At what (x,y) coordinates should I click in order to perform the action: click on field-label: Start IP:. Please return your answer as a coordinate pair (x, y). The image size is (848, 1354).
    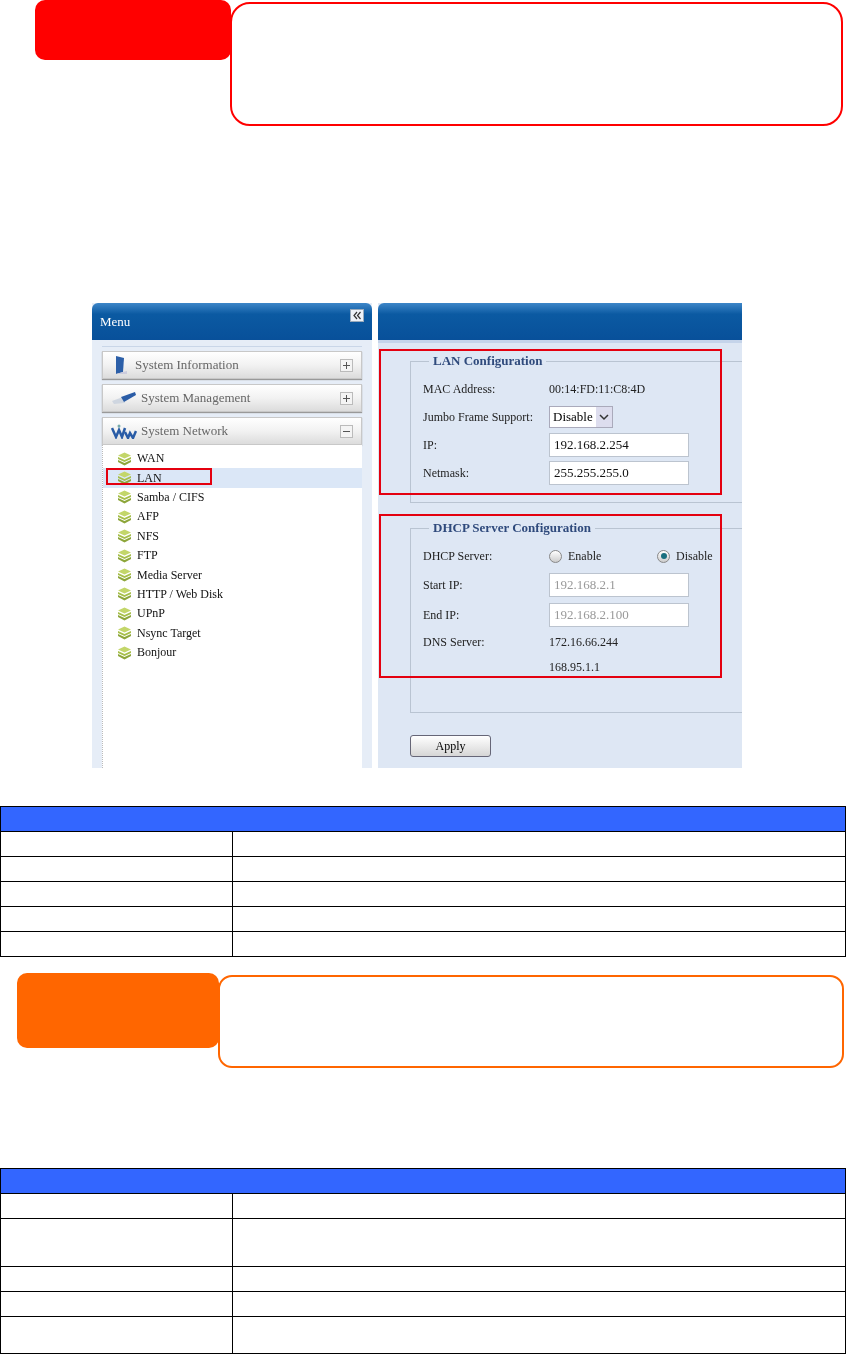
    Looking at the image, I should click on (443, 585).